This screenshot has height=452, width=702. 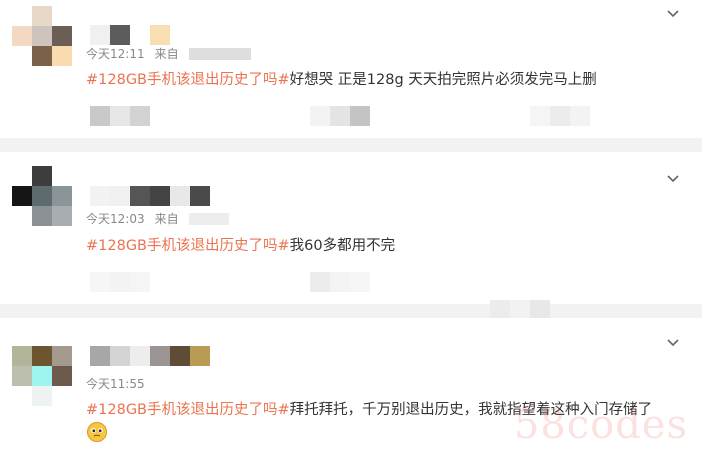 I want to click on pleading-face-emoji-icon, so click(x=97, y=432).